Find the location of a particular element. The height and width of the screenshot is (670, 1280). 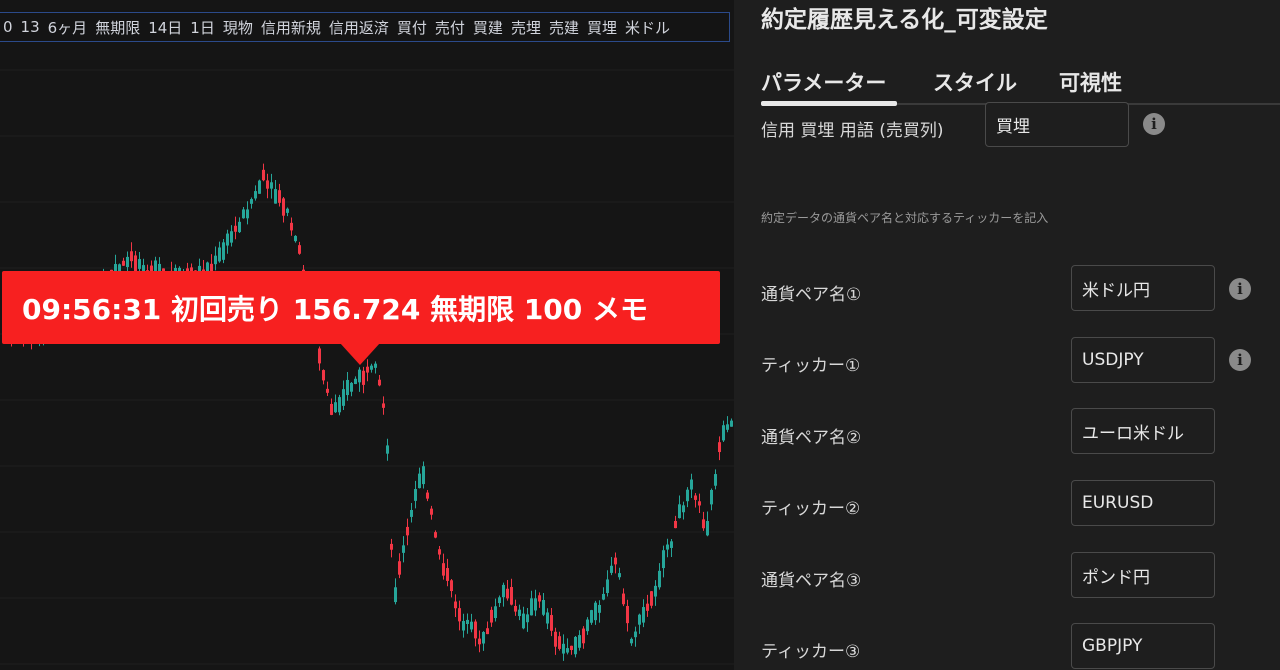

toolbar-item-14days: 14日 is located at coordinates (165, 27).